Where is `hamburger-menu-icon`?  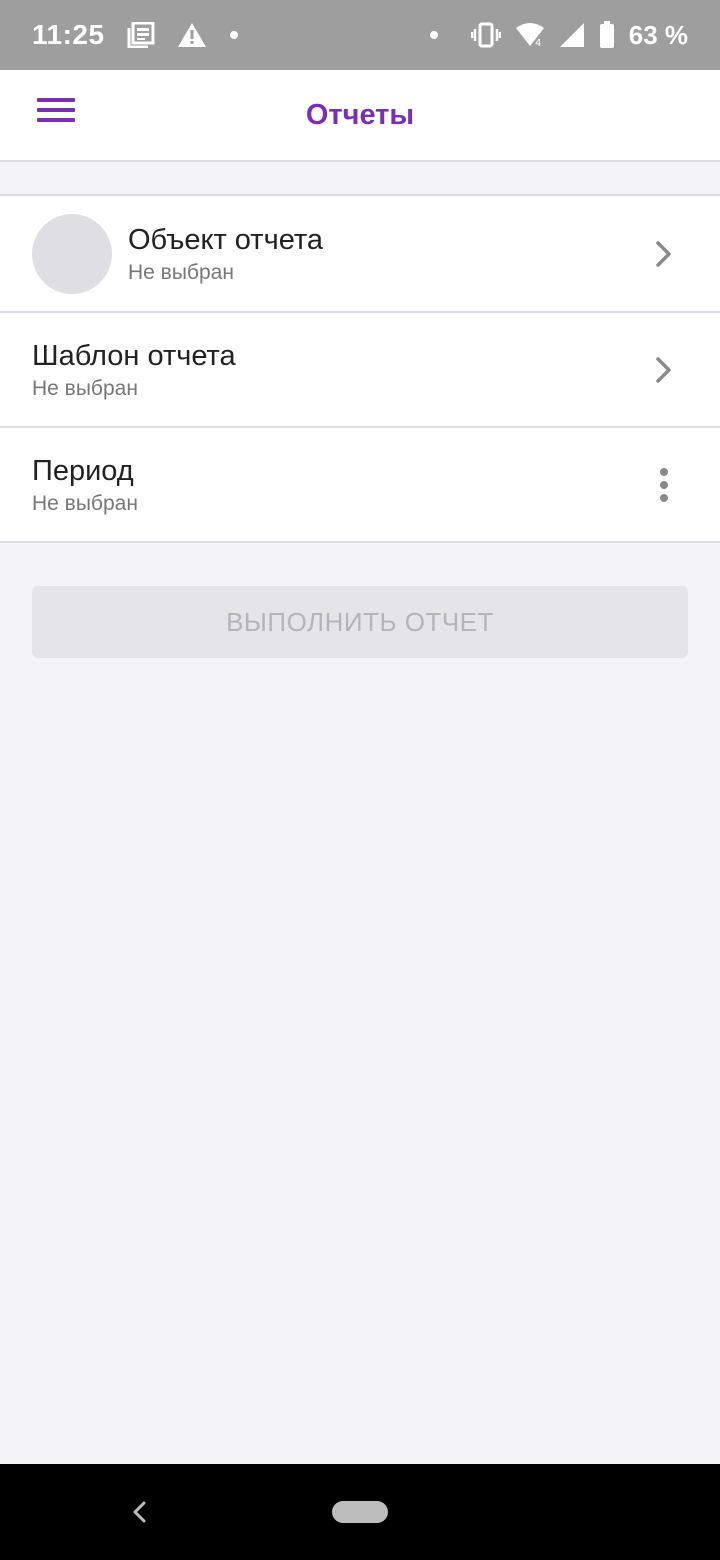
hamburger-menu-icon is located at coordinates (56, 112).